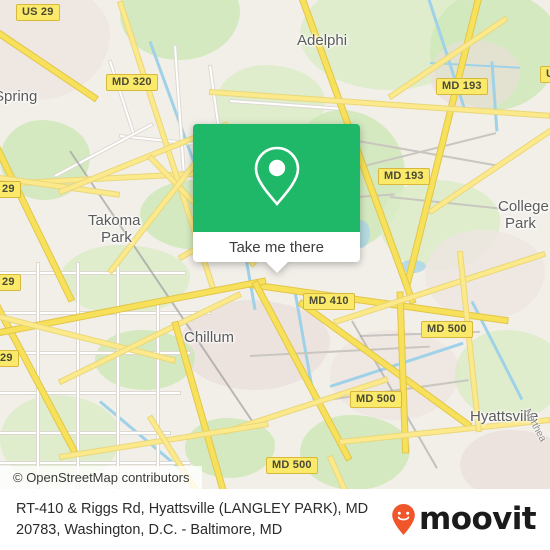 This screenshot has height=550, width=550. Describe the element at coordinates (38, 12) in the screenshot. I see `route-shield: US 29` at that location.